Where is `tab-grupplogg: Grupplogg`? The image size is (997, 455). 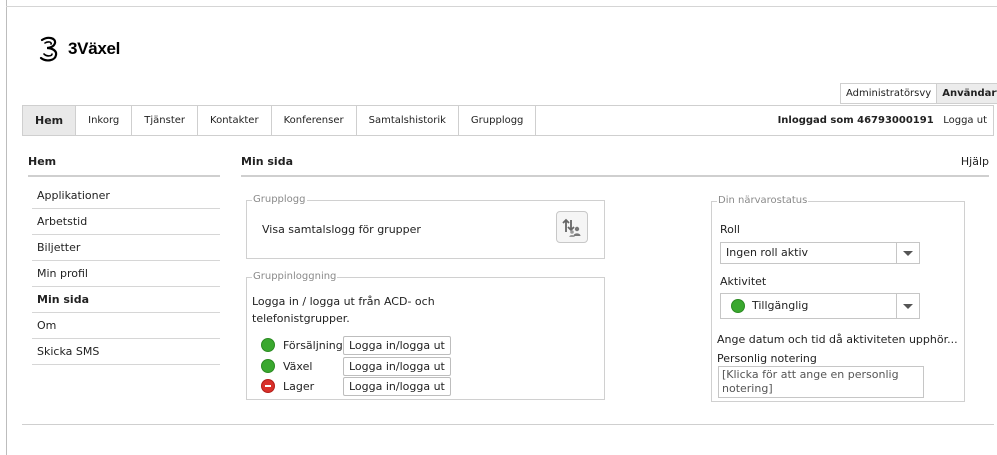 tab-grupplogg: Grupplogg is located at coordinates (498, 120).